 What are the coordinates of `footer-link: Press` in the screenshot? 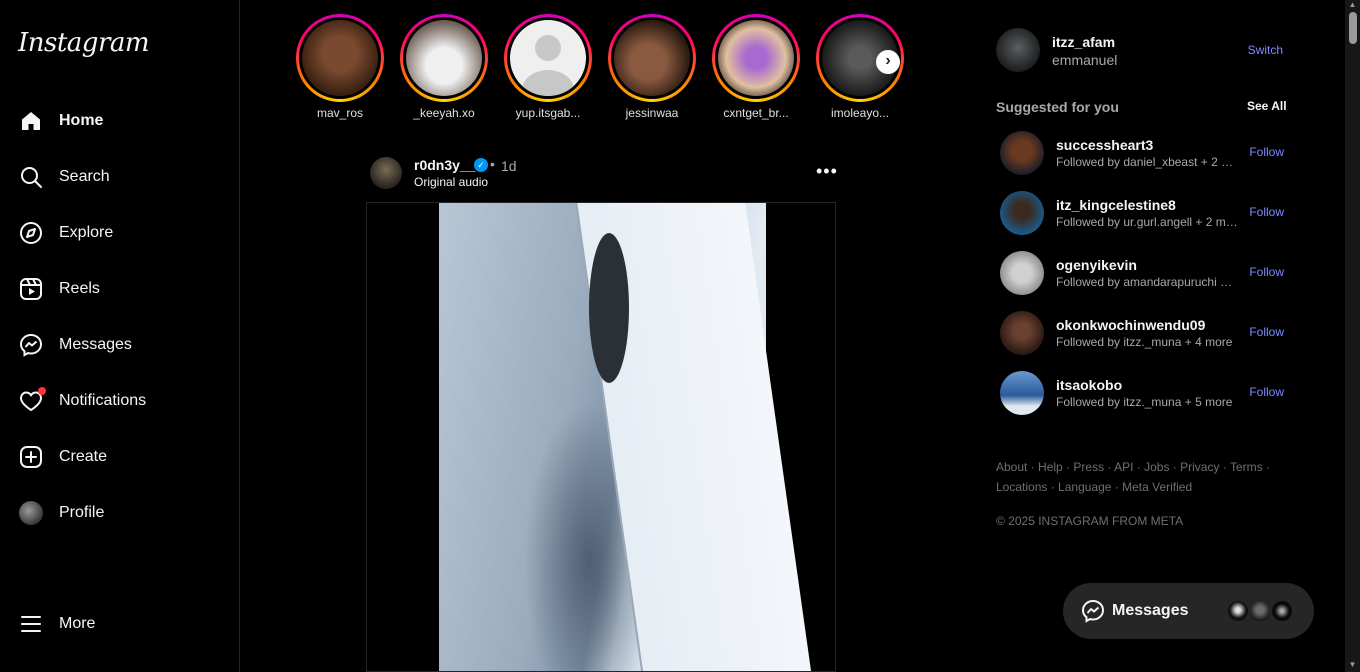 It's located at (1088, 467).